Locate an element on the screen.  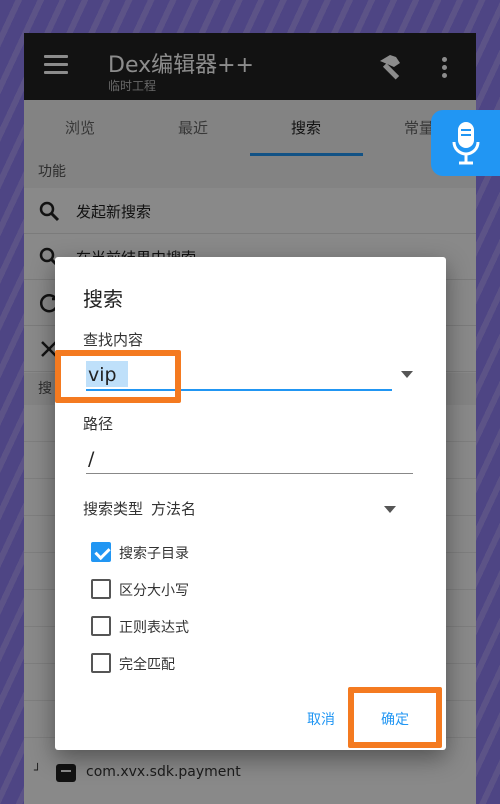
search-type-row: 搜索类型 方法名 is located at coordinates (139, 508).